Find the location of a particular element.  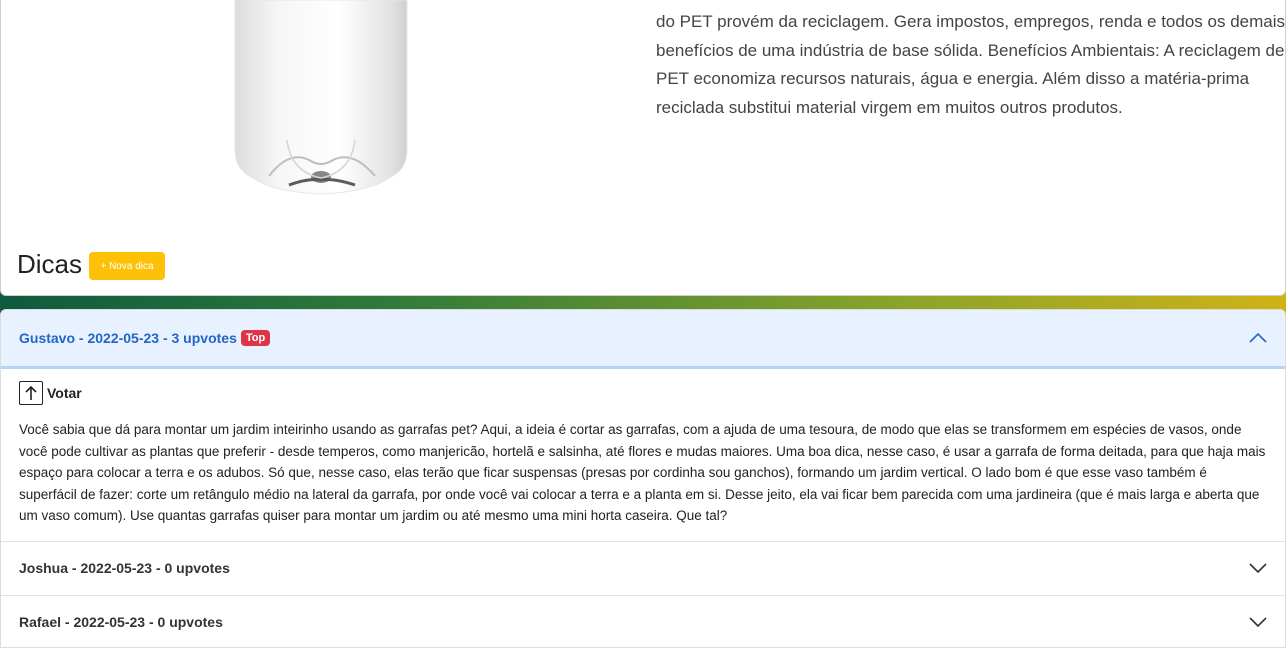

tip-header-text: Gustavo - 2022-05-23 - 3 upvotes is located at coordinates (128, 338).